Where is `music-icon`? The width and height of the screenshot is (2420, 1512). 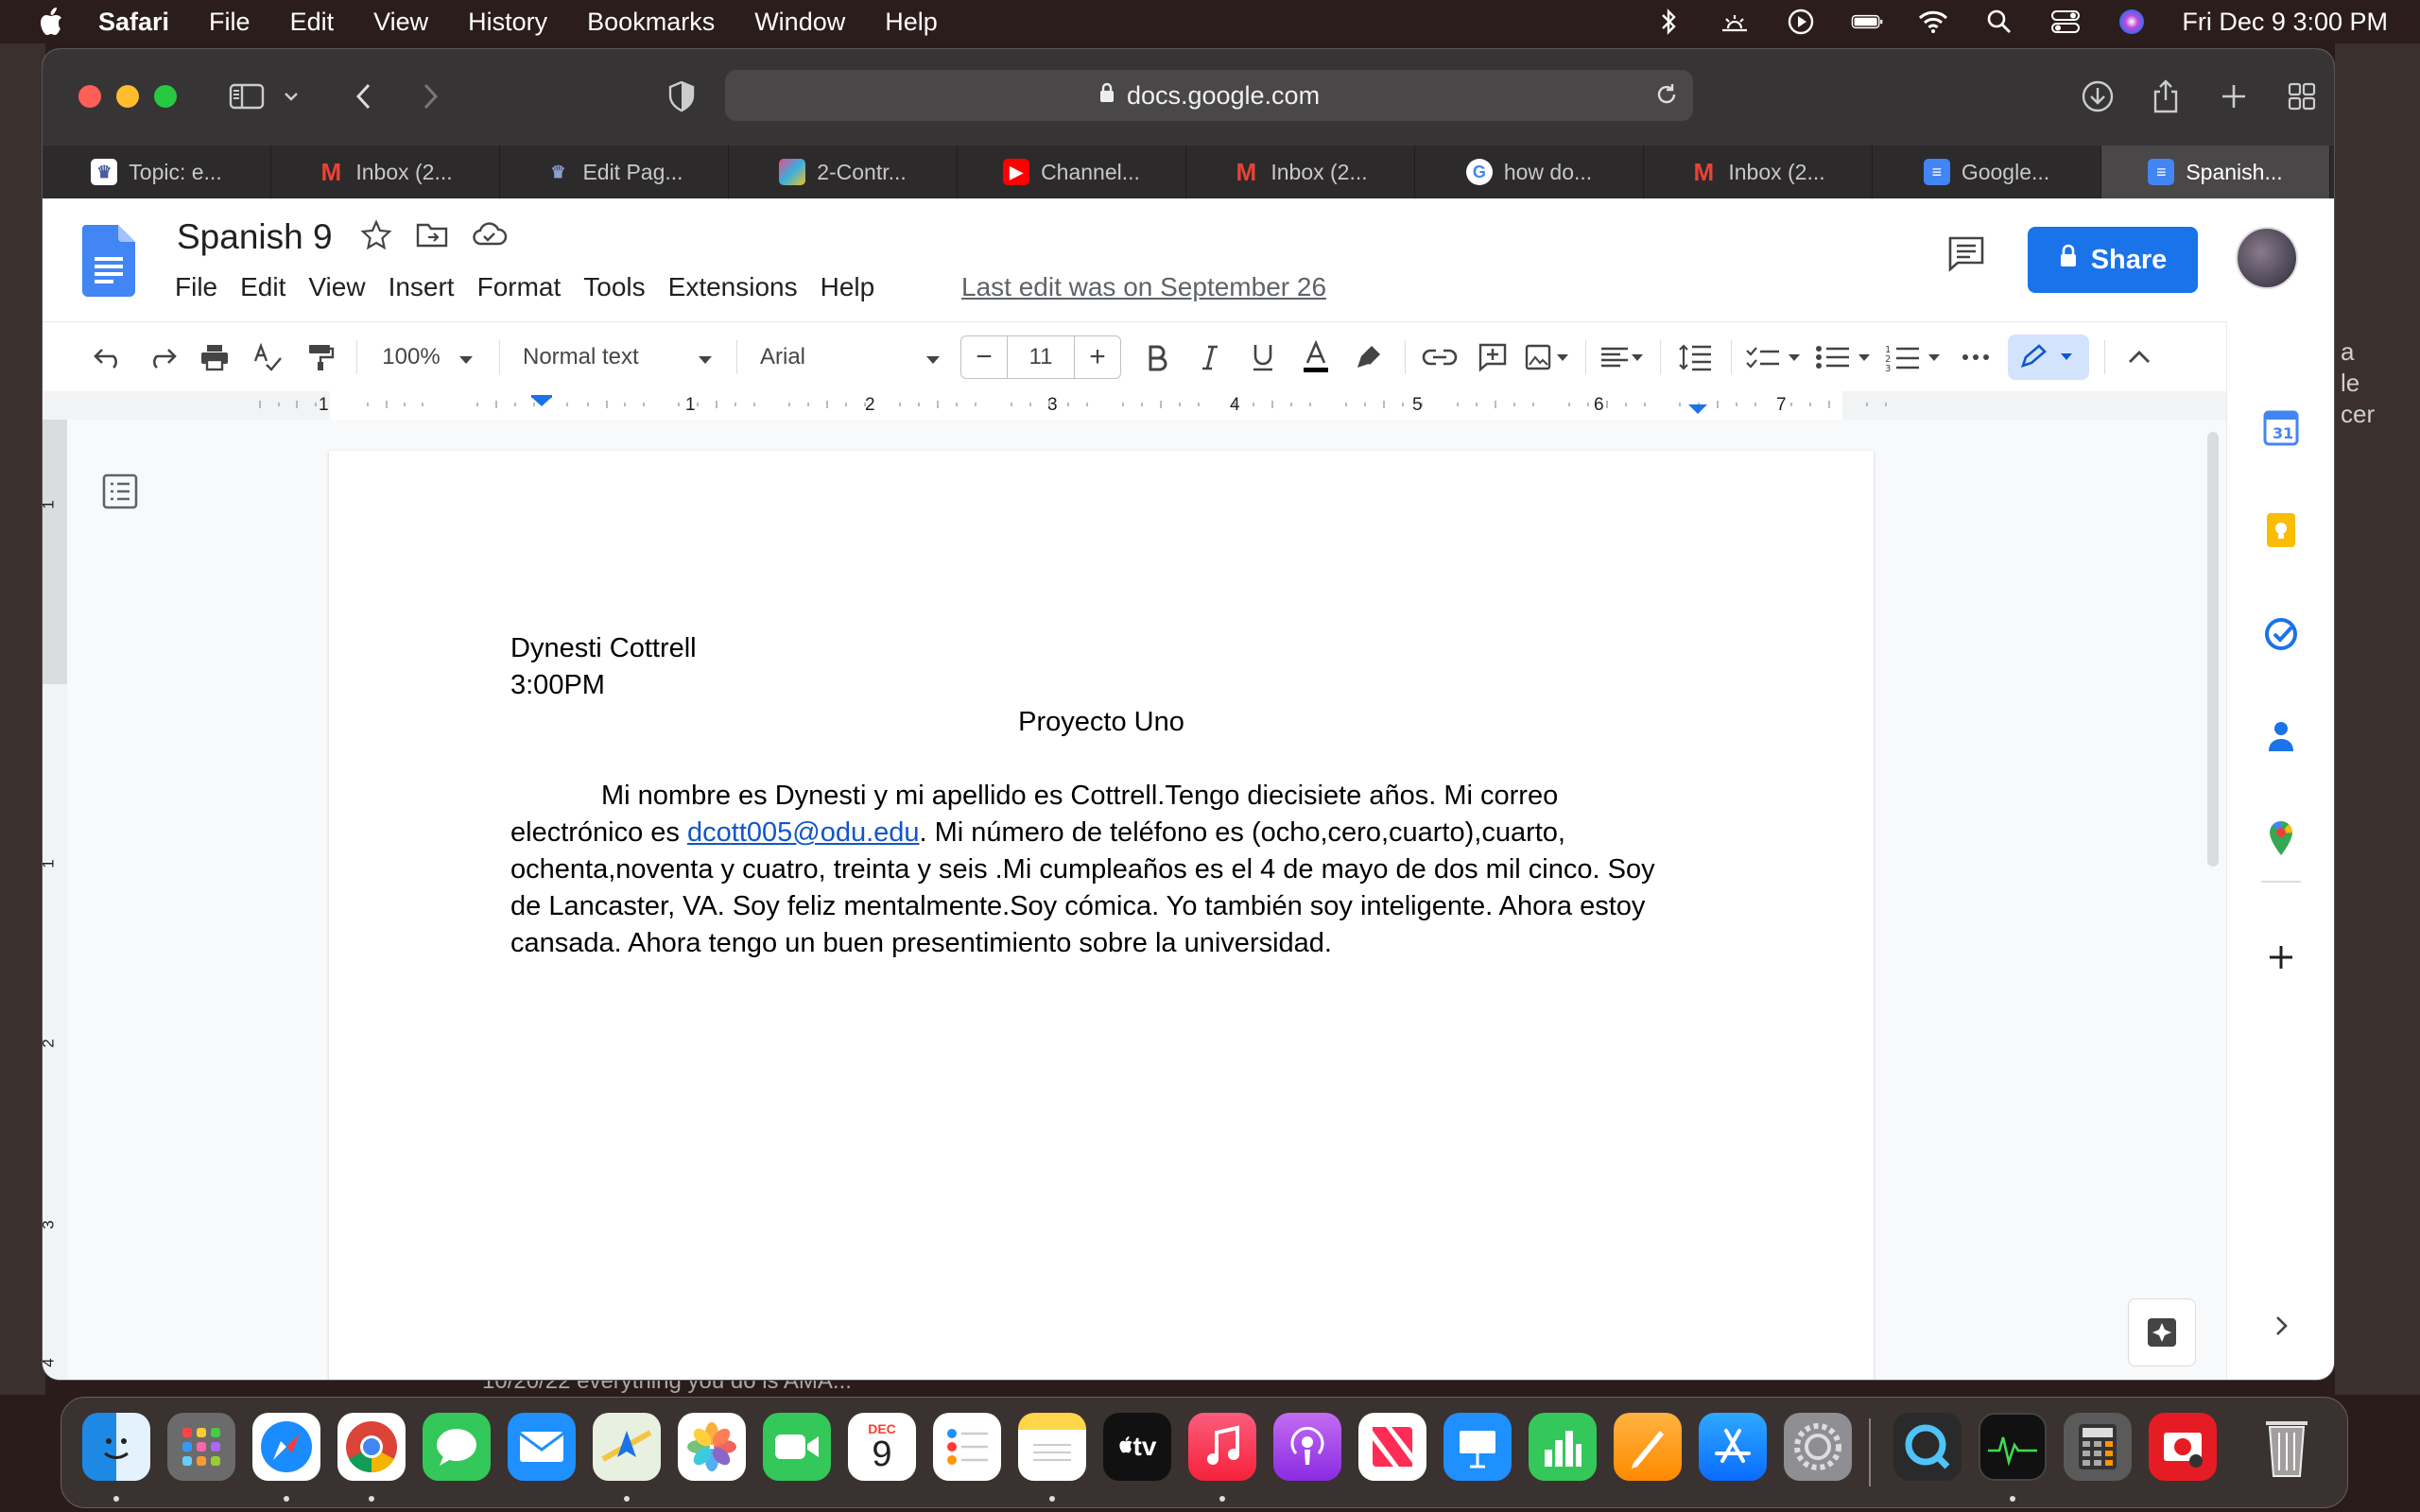 music-icon is located at coordinates (1222, 1447).